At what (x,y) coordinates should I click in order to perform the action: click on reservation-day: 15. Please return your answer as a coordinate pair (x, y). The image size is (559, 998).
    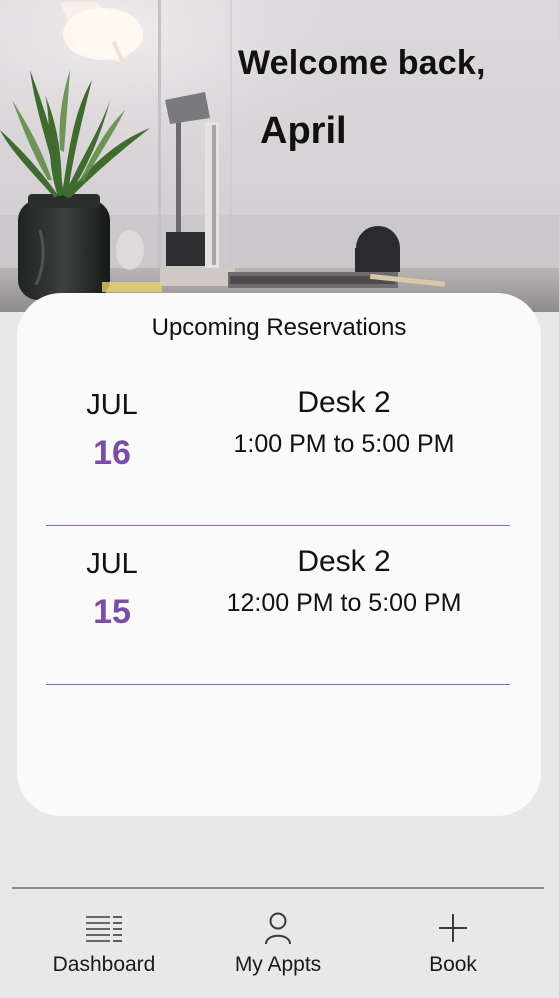
    Looking at the image, I should click on (112, 612).